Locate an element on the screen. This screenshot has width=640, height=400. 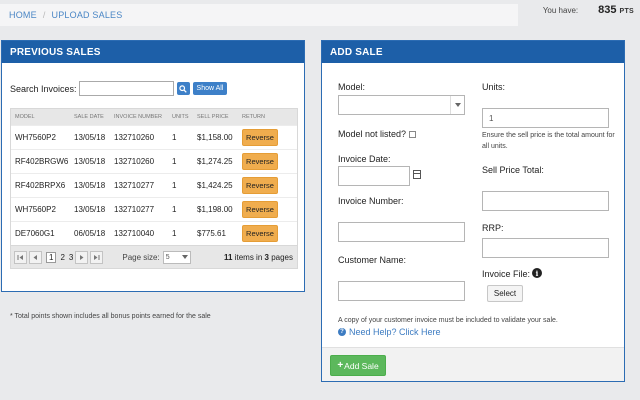
model-not-listed: Model not listed? is located at coordinates (377, 134).